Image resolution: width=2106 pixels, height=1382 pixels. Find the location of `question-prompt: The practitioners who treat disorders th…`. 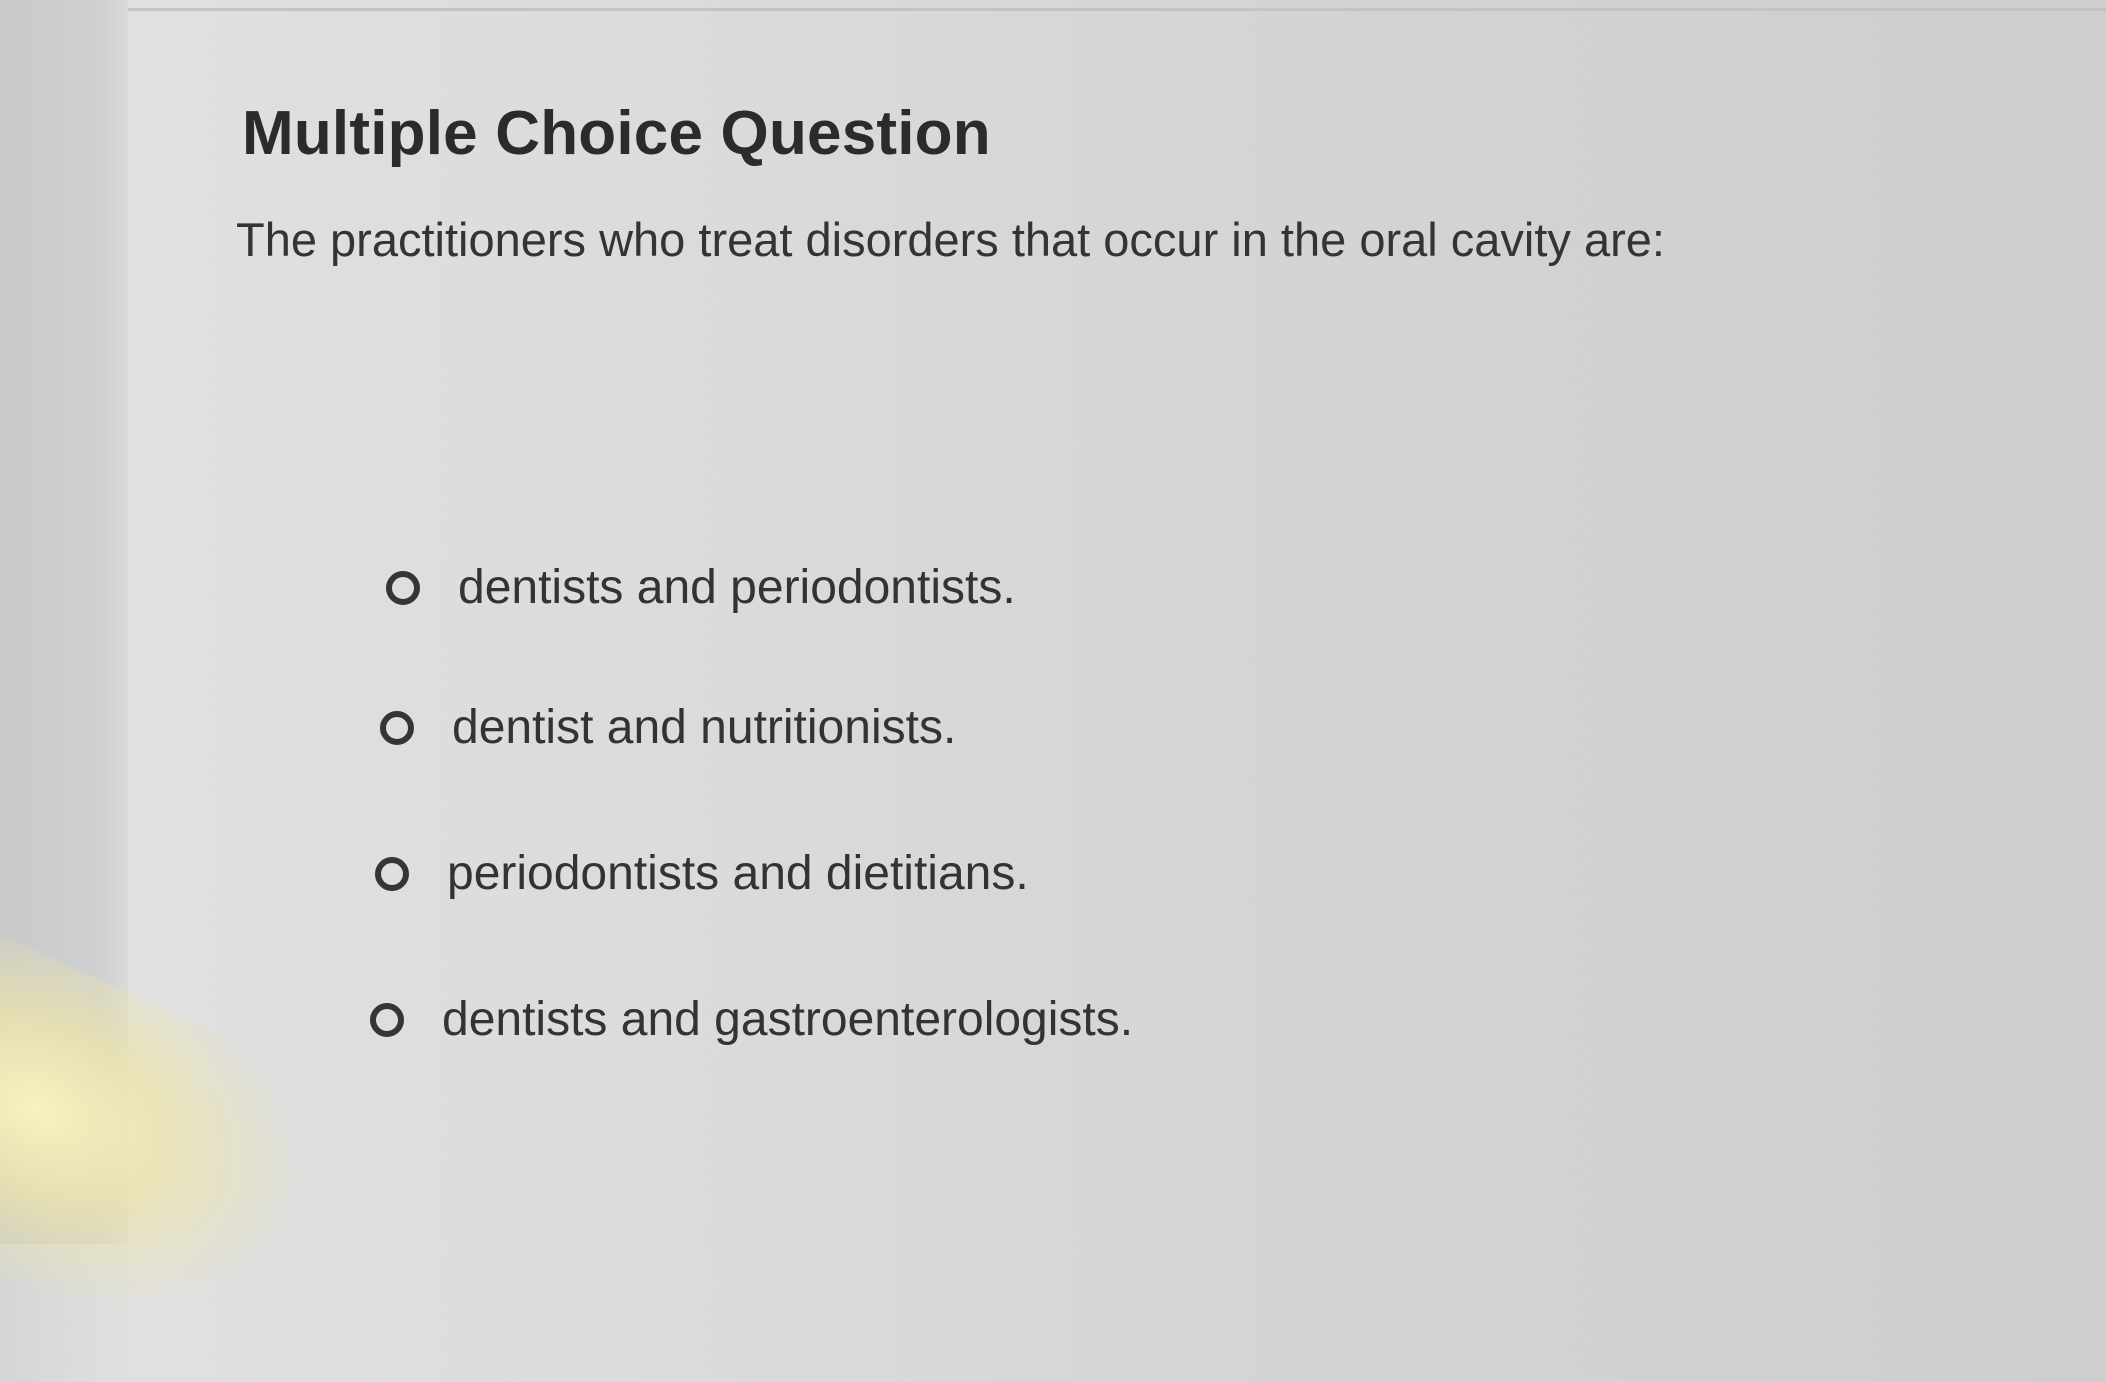

question-prompt: The practitioners who treat disorders th… is located at coordinates (950, 239).